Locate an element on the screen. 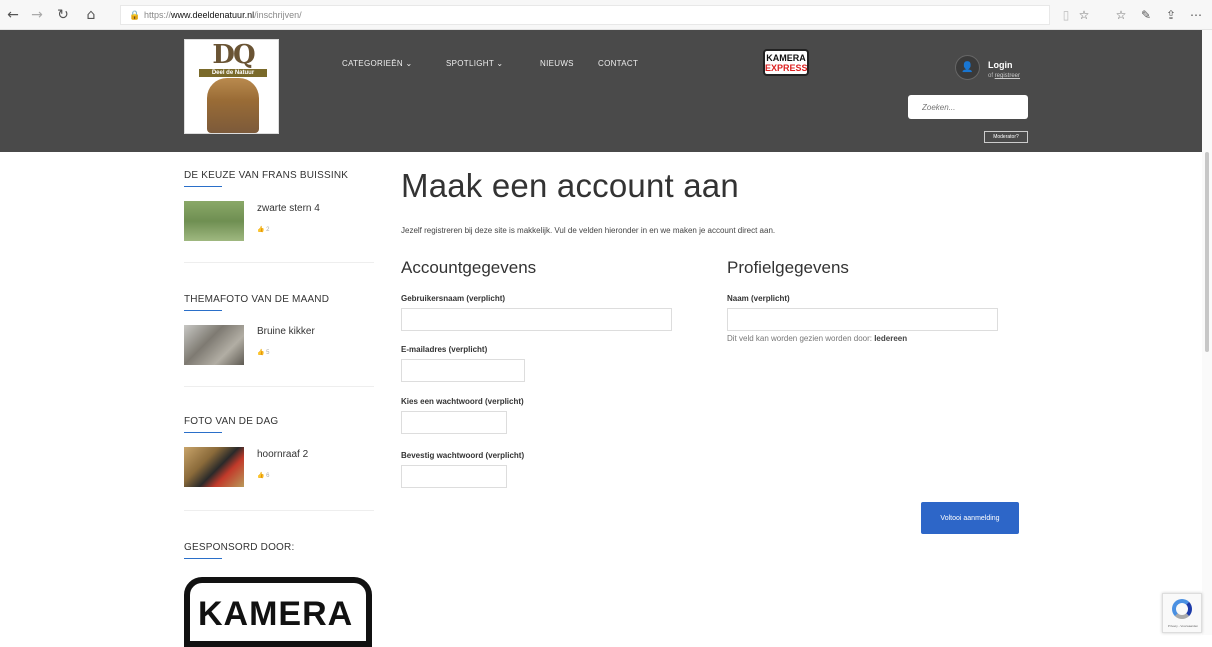  visibility-prefix: Dit veld kan worden gezien worden door: is located at coordinates (801, 338).